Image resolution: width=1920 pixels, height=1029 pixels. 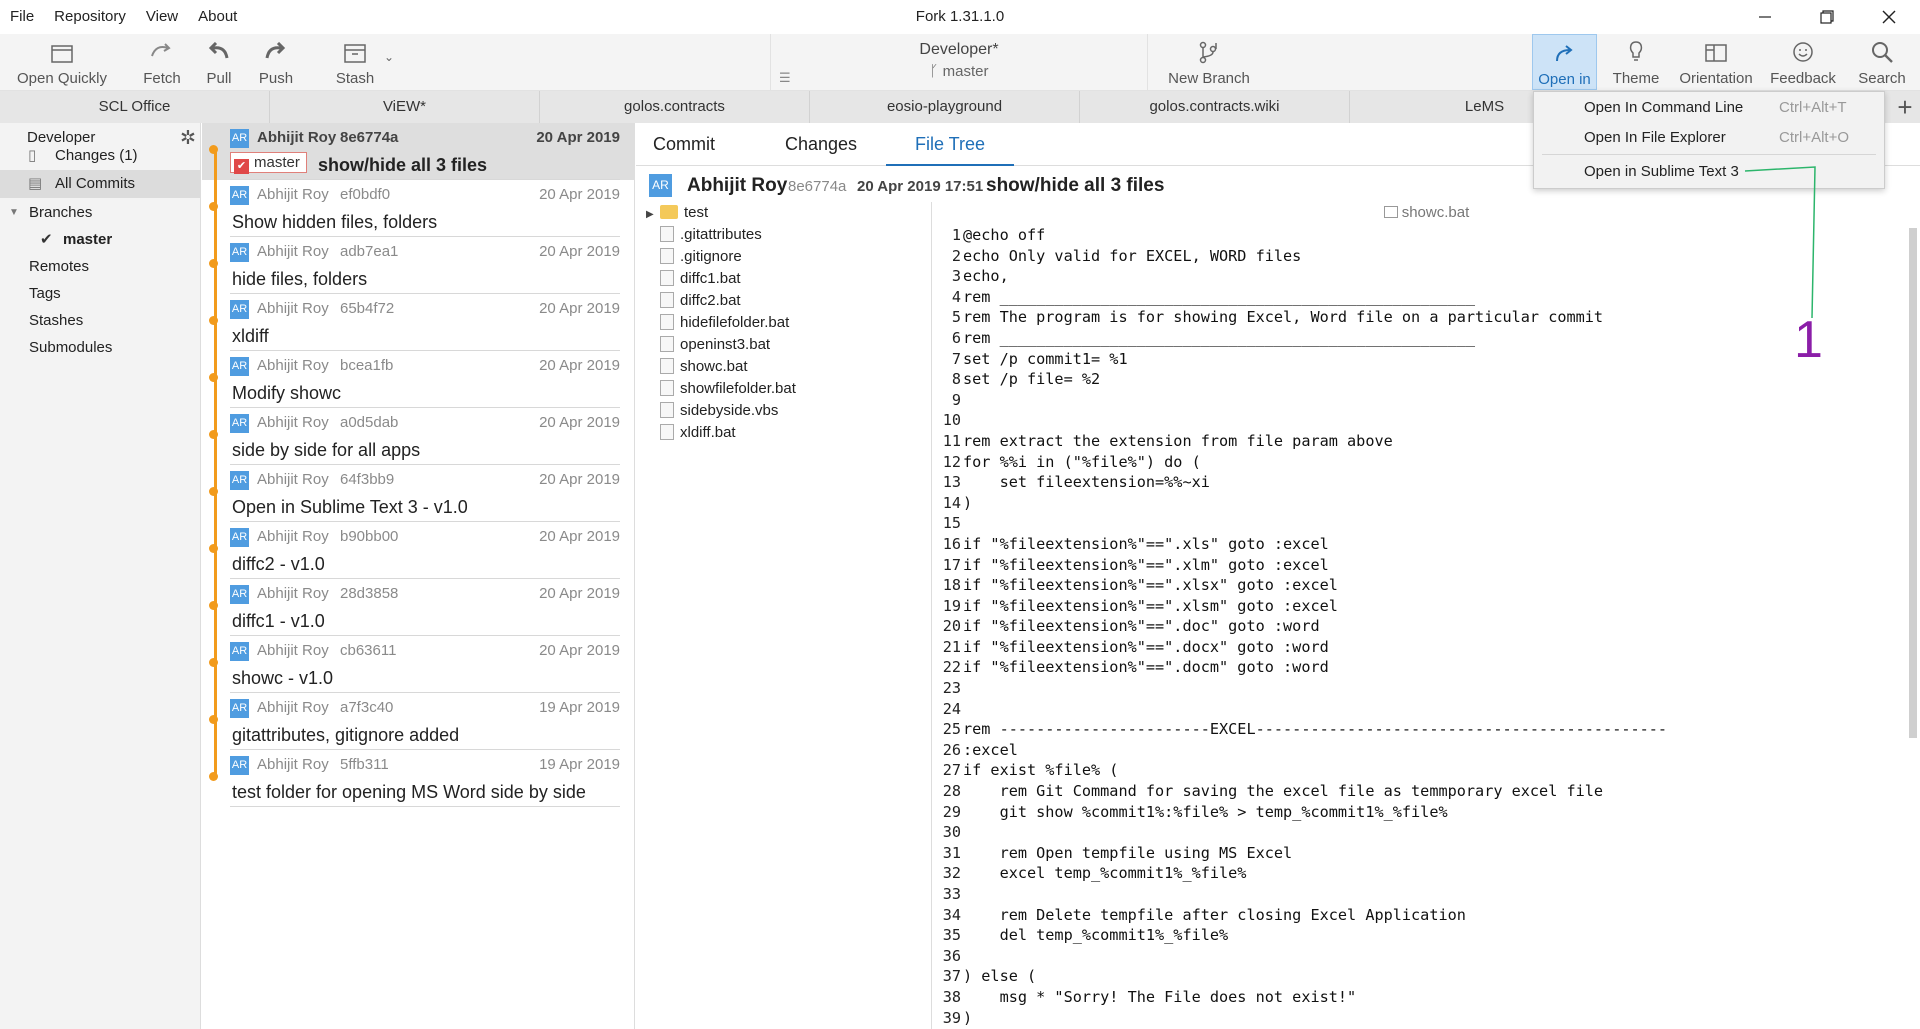 I want to click on file-tree-file: diffc2.bat, so click(x=700, y=301).